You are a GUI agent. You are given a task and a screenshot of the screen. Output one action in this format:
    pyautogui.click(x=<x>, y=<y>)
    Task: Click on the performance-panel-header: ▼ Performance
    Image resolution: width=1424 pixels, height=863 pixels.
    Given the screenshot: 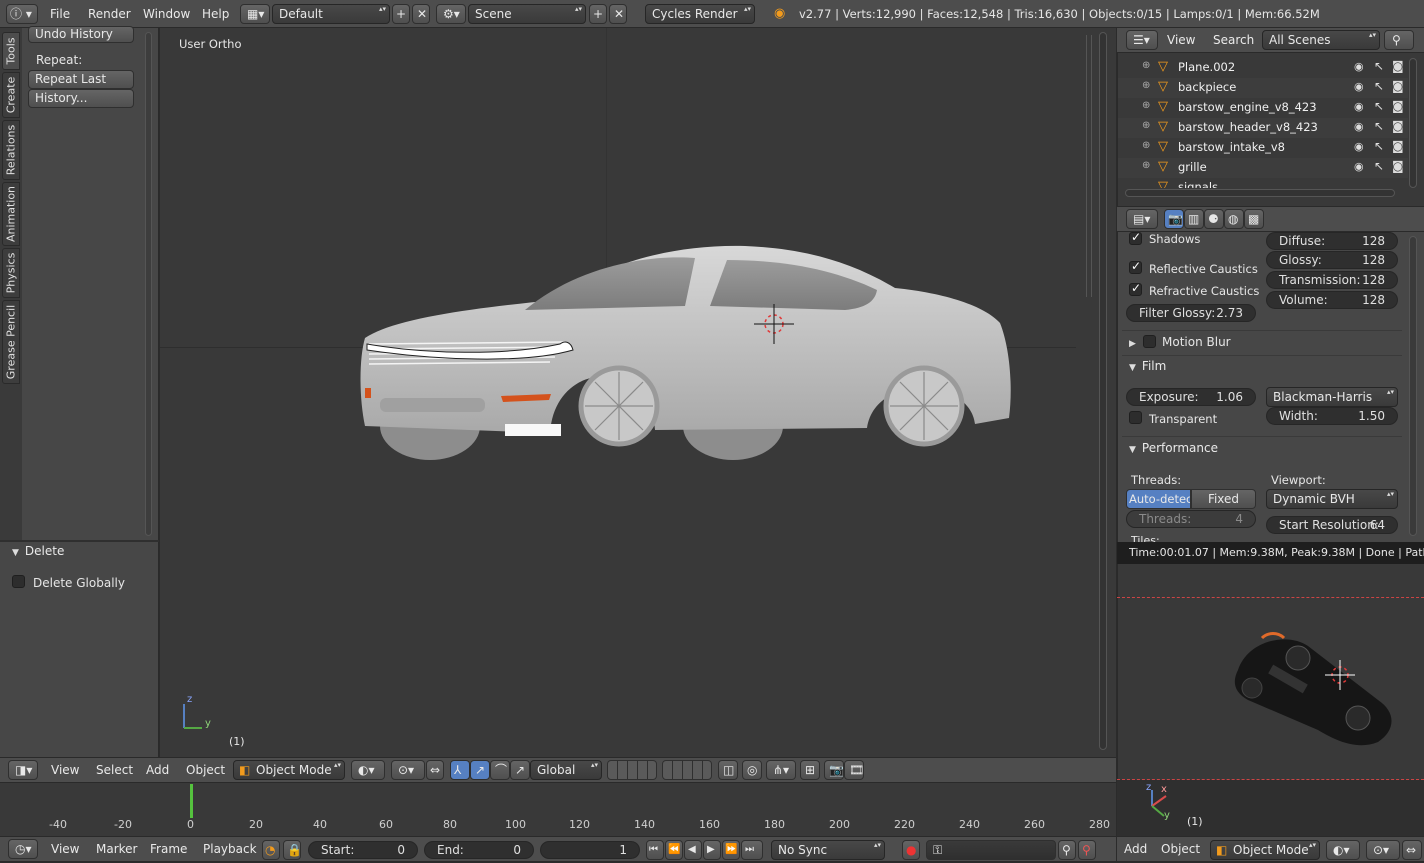 What is the action you would take?
    pyautogui.click(x=1173, y=448)
    